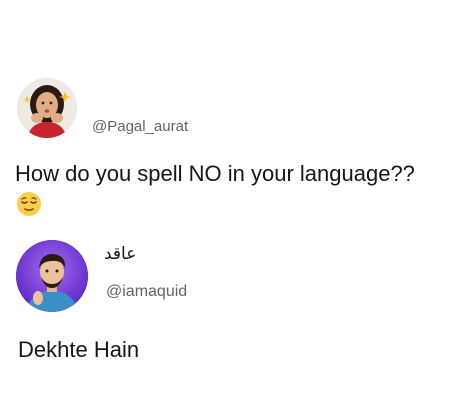 The height and width of the screenshot is (410, 450). Describe the element at coordinates (215, 173) in the screenshot. I see `tweet-text: How do you spell NO in your language??` at that location.